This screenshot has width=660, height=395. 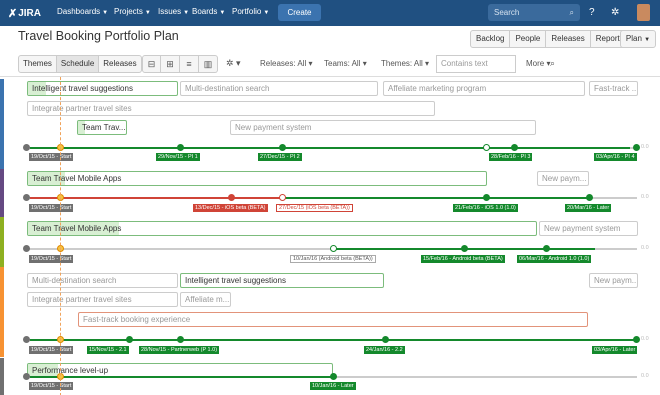 I want to click on columns-view-icon: ▥, so click(x=208, y=64).